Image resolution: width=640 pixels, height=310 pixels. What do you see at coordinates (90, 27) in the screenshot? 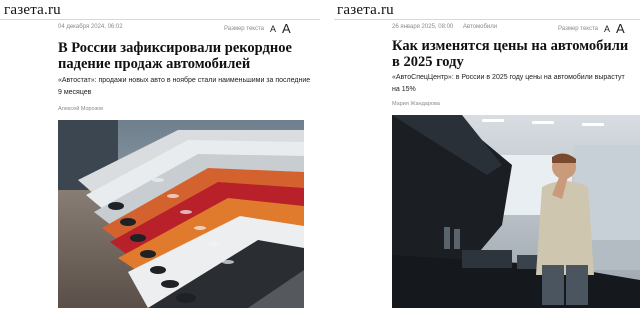
I see `article-date: 04 декабря 2024, 06:02` at bounding box center [90, 27].